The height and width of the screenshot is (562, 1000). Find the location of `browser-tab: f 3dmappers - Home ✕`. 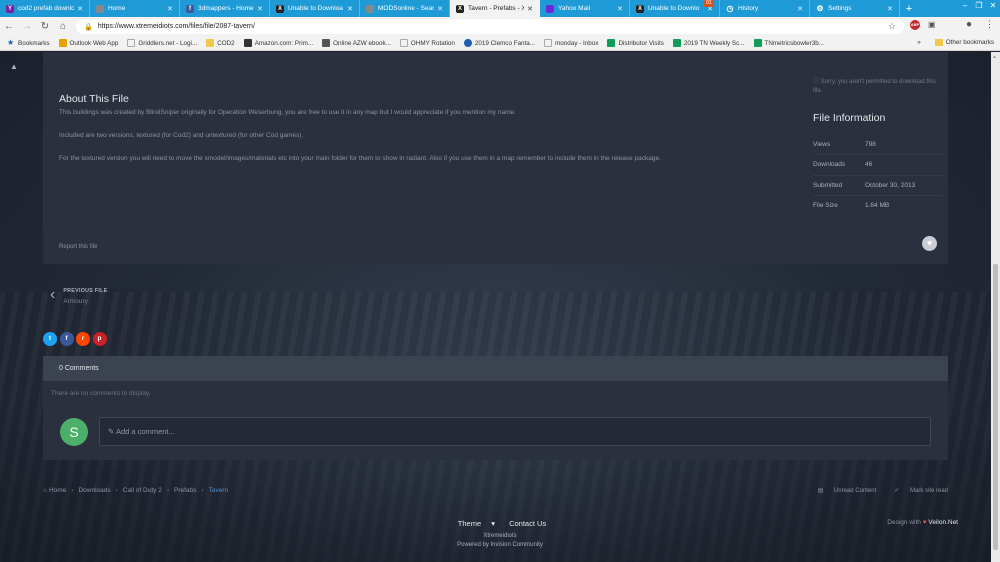

browser-tab: f 3dmappers - Home ✕ is located at coordinates (225, 8).